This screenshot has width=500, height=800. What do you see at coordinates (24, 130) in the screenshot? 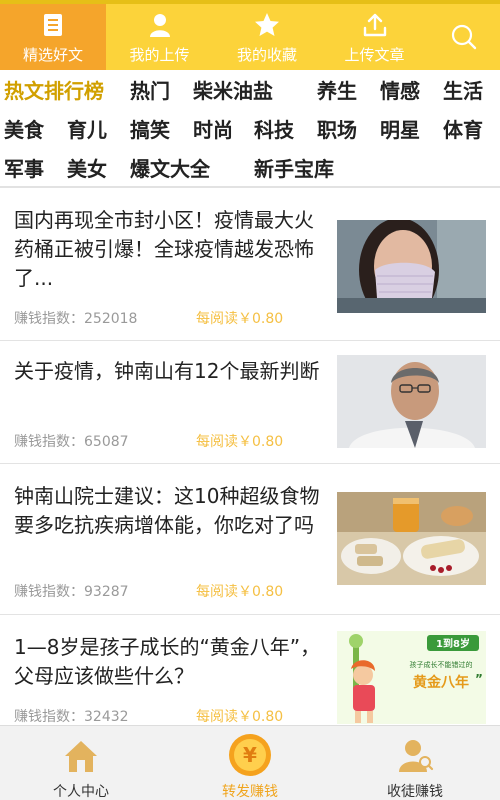
I see `category-food: 美食` at bounding box center [24, 130].